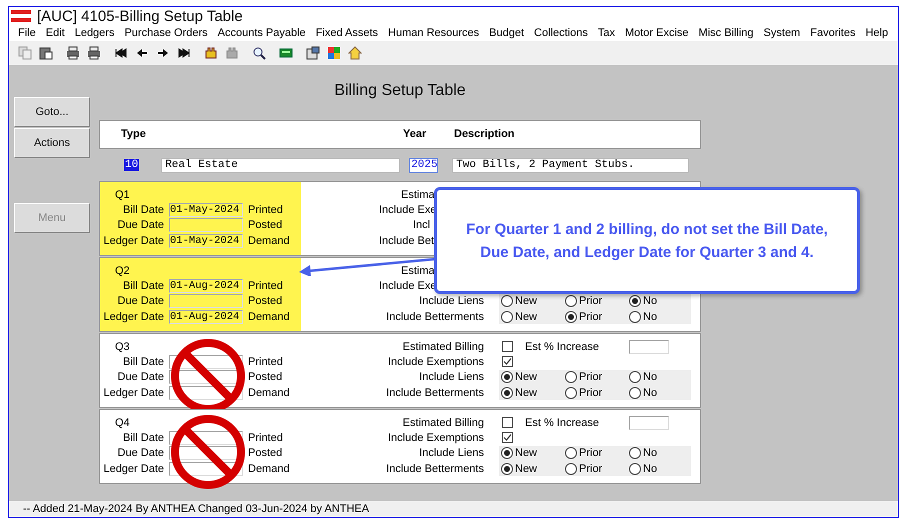 The image size is (904, 520). I want to click on search-icon, so click(259, 53).